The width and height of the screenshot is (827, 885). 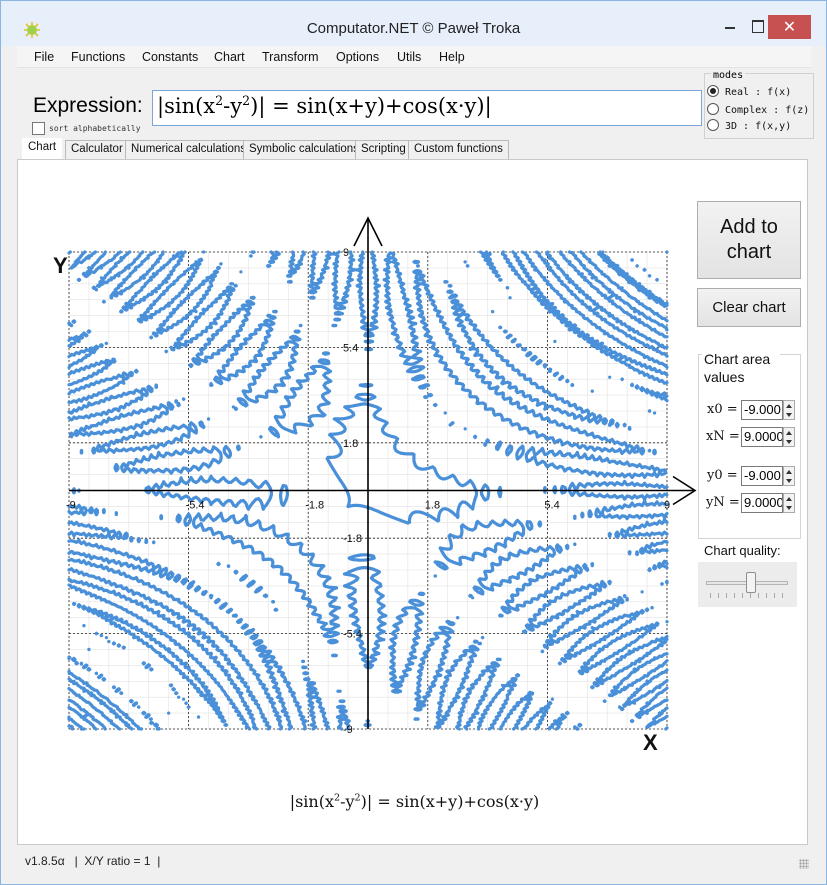 What do you see at coordinates (409, 57) in the screenshot?
I see `menu-utils: Utils` at bounding box center [409, 57].